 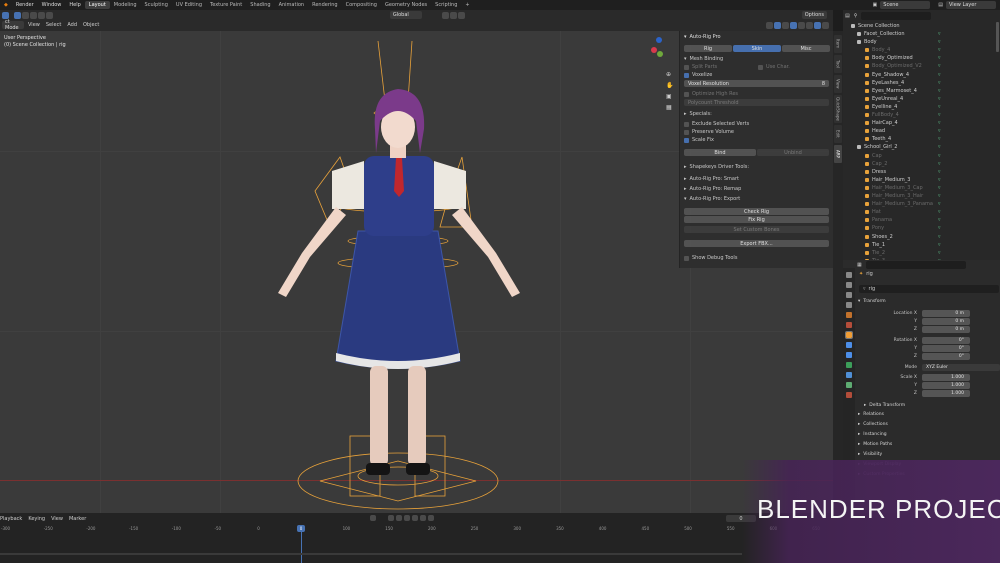 What do you see at coordinates (903, 83) in the screenshot?
I see `outliner-item: EyeLashes_4 ▿` at bounding box center [903, 83].